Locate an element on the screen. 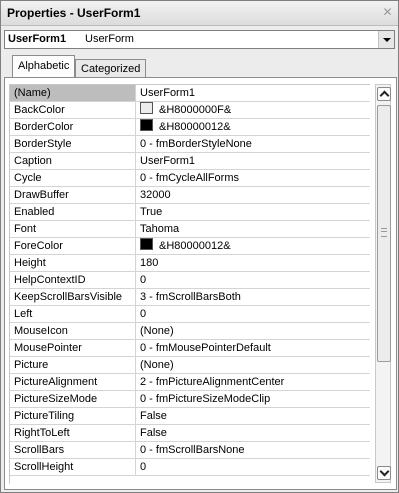  property-value: 32000 is located at coordinates (253, 195).